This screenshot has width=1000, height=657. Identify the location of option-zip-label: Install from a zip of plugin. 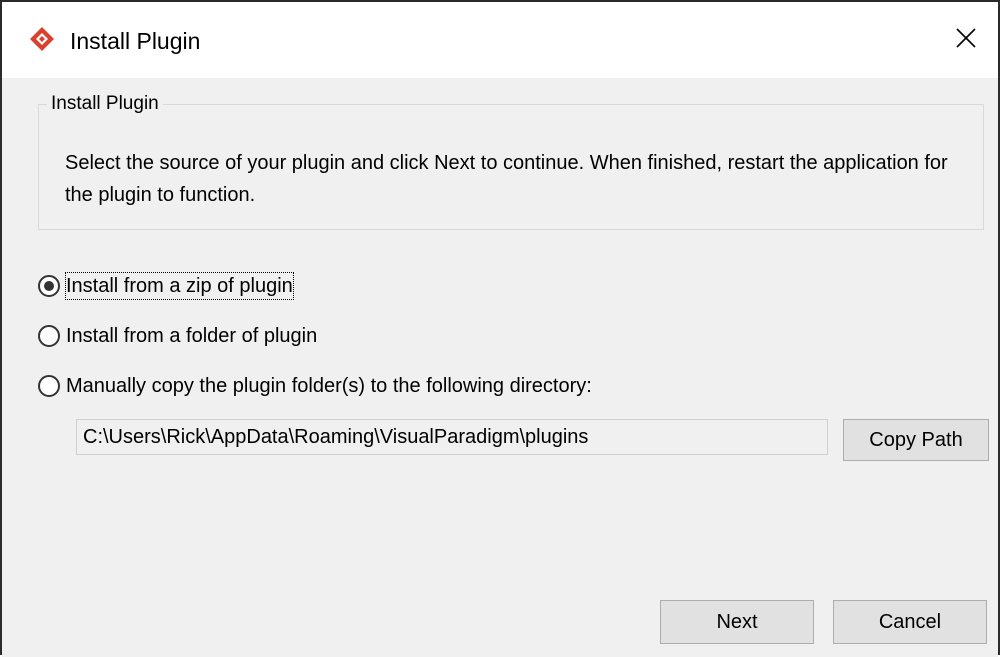
(179, 286).